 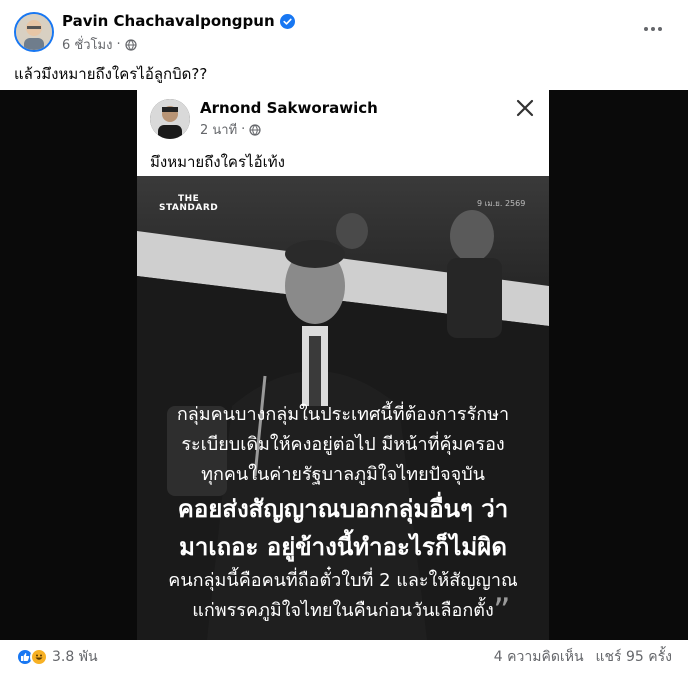 I want to click on haha-icon, so click(x=39, y=657).